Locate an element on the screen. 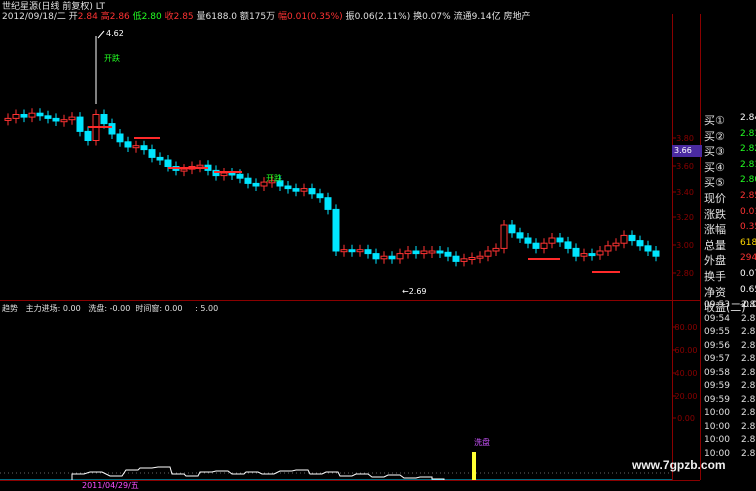 The image size is (756, 491). quote-value: 2.81 is located at coordinates (748, 164).